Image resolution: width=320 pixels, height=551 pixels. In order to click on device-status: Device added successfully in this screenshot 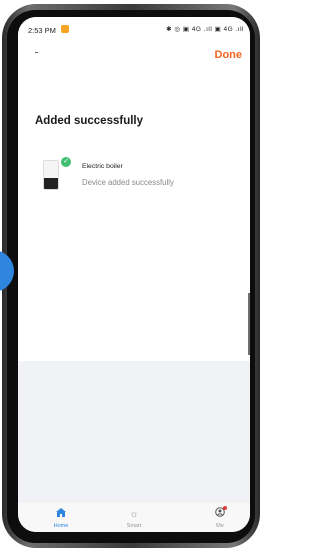, I will do `click(128, 182)`.